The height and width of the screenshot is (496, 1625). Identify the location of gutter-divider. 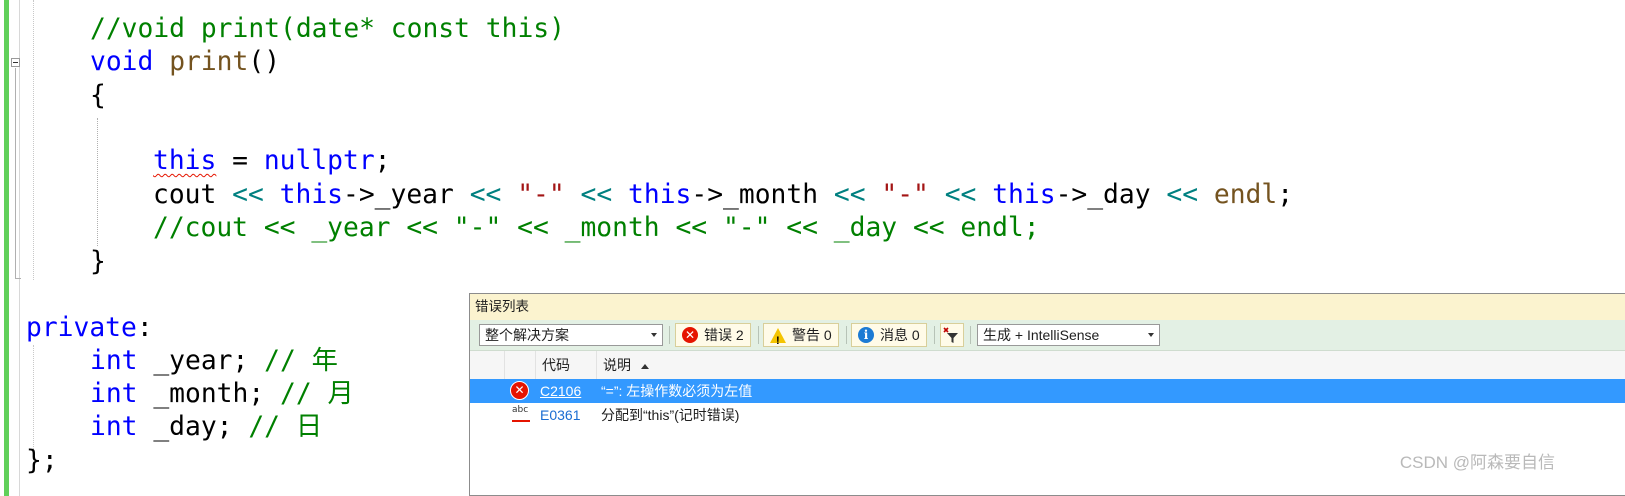
(19, 248).